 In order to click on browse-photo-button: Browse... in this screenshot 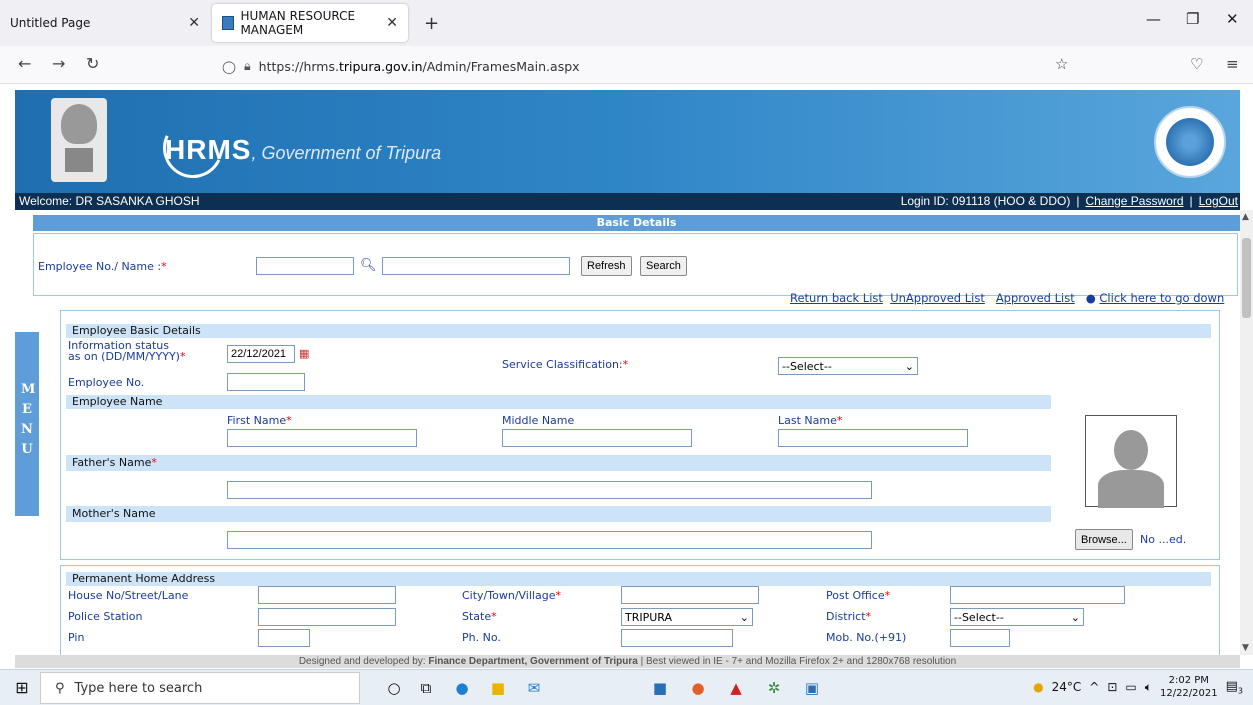, I will do `click(1104, 539)`.